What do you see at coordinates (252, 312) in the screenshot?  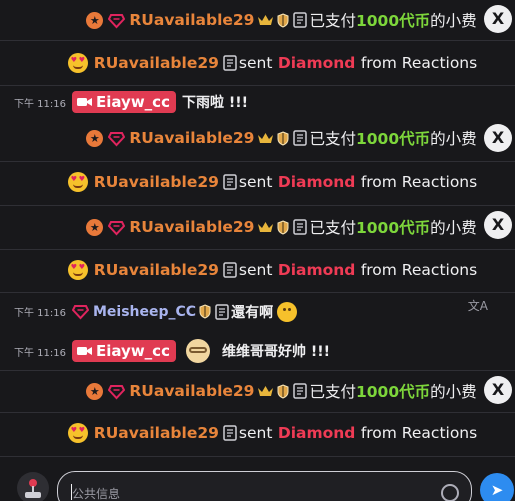 I see `chat-message-text: 還有啊` at bounding box center [252, 312].